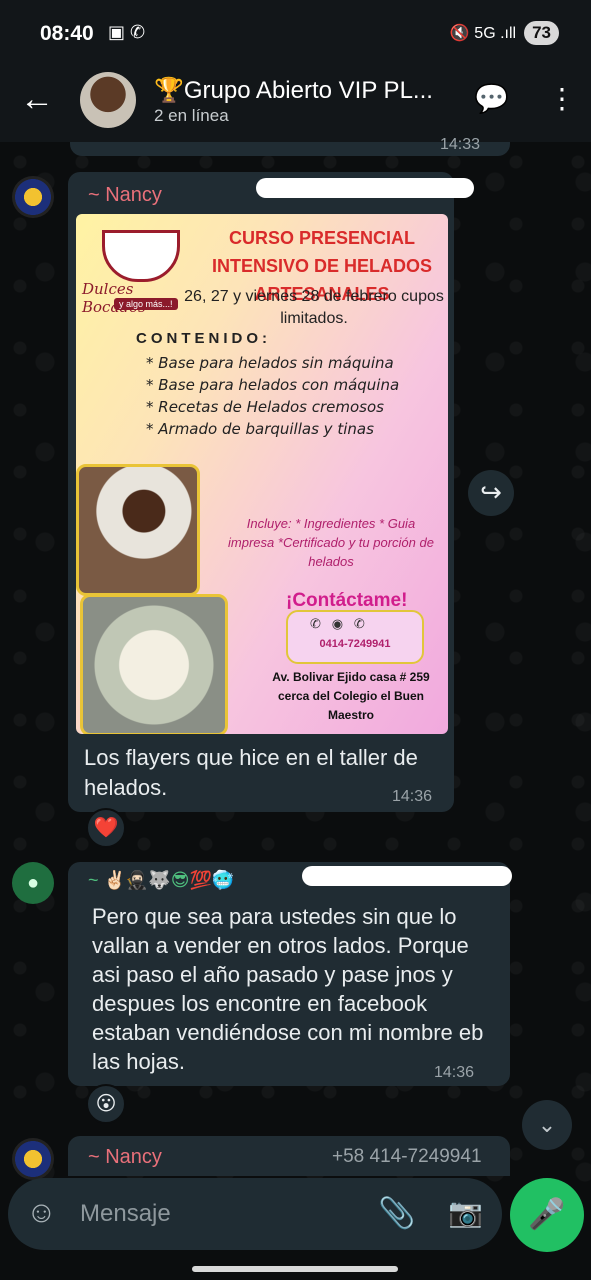 The height and width of the screenshot is (1280, 591). What do you see at coordinates (67, 33) in the screenshot?
I see `status-time: 08:40` at bounding box center [67, 33].